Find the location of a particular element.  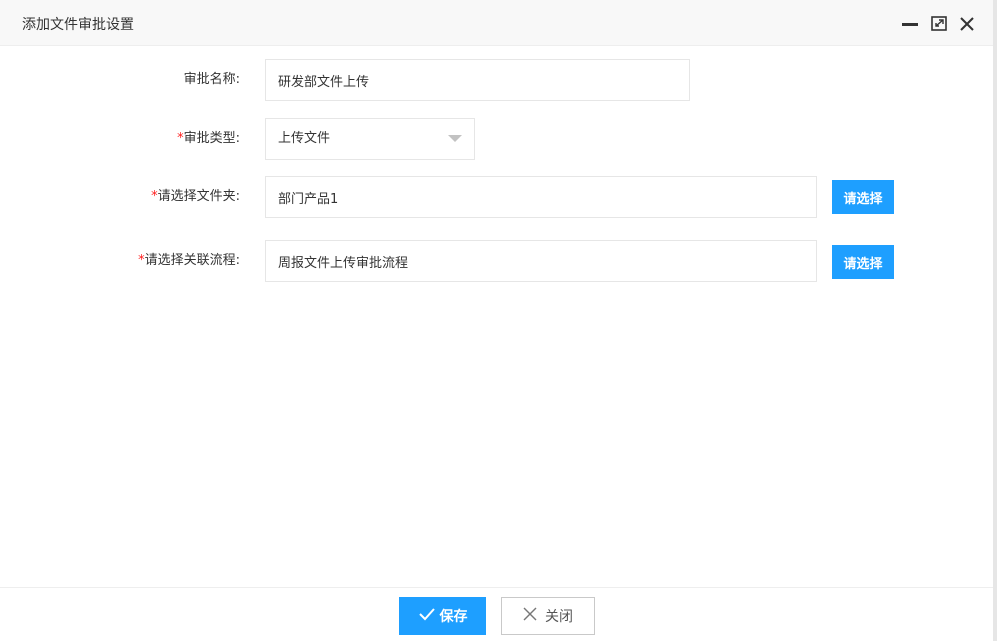

form-row-name: 审批名称: is located at coordinates (496, 80).